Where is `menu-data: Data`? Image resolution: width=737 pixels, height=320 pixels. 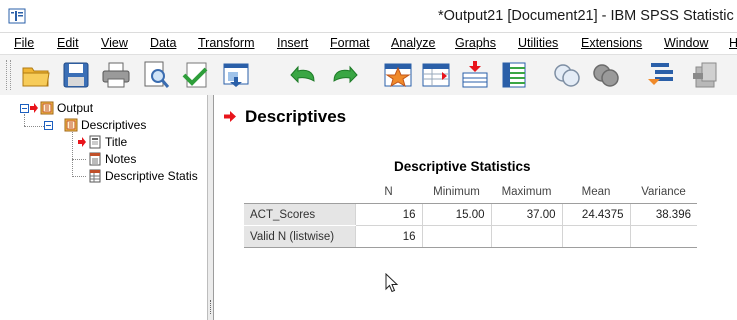
menu-data: Data is located at coordinates (163, 43).